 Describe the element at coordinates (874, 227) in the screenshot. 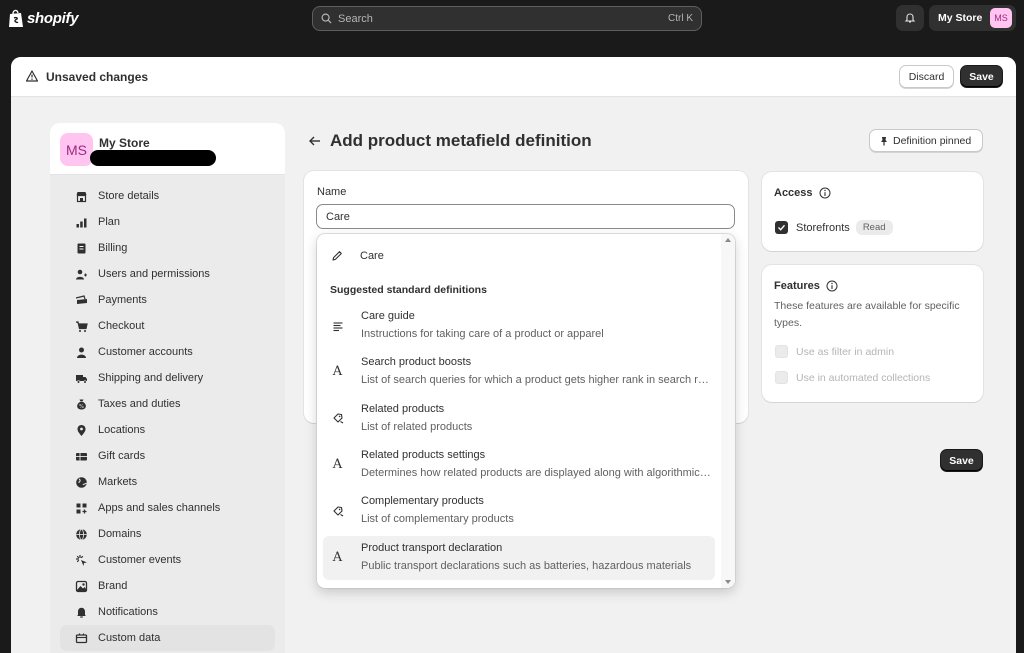

I see `storefronts-read-badge: Read` at that location.